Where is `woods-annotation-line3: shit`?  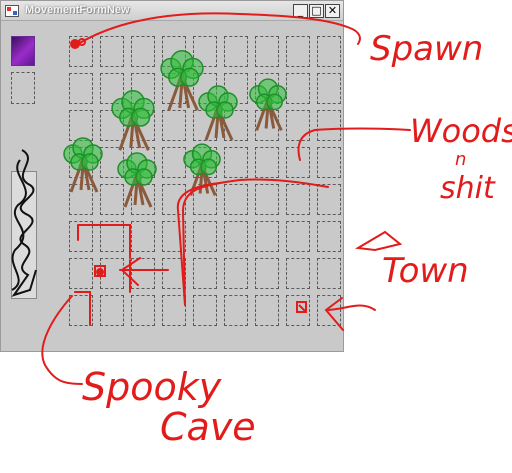
woods-annotation-line3: shit is located at coordinates (468, 188).